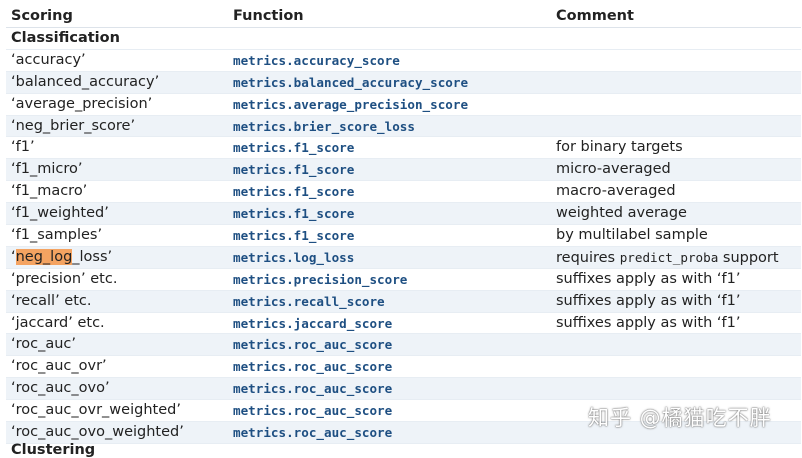  Describe the element at coordinates (403, 39) in the screenshot. I see `group-row-classification: Classification` at that location.